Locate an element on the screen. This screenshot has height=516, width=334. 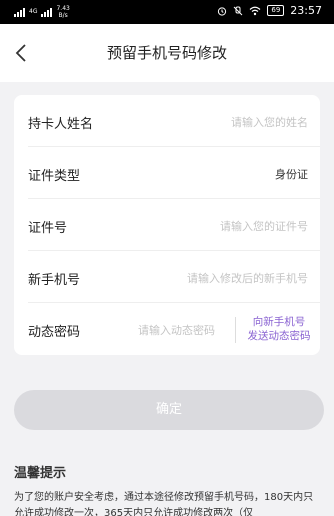
otp-input: 请输入动态密码 is located at coordinates (176, 330).